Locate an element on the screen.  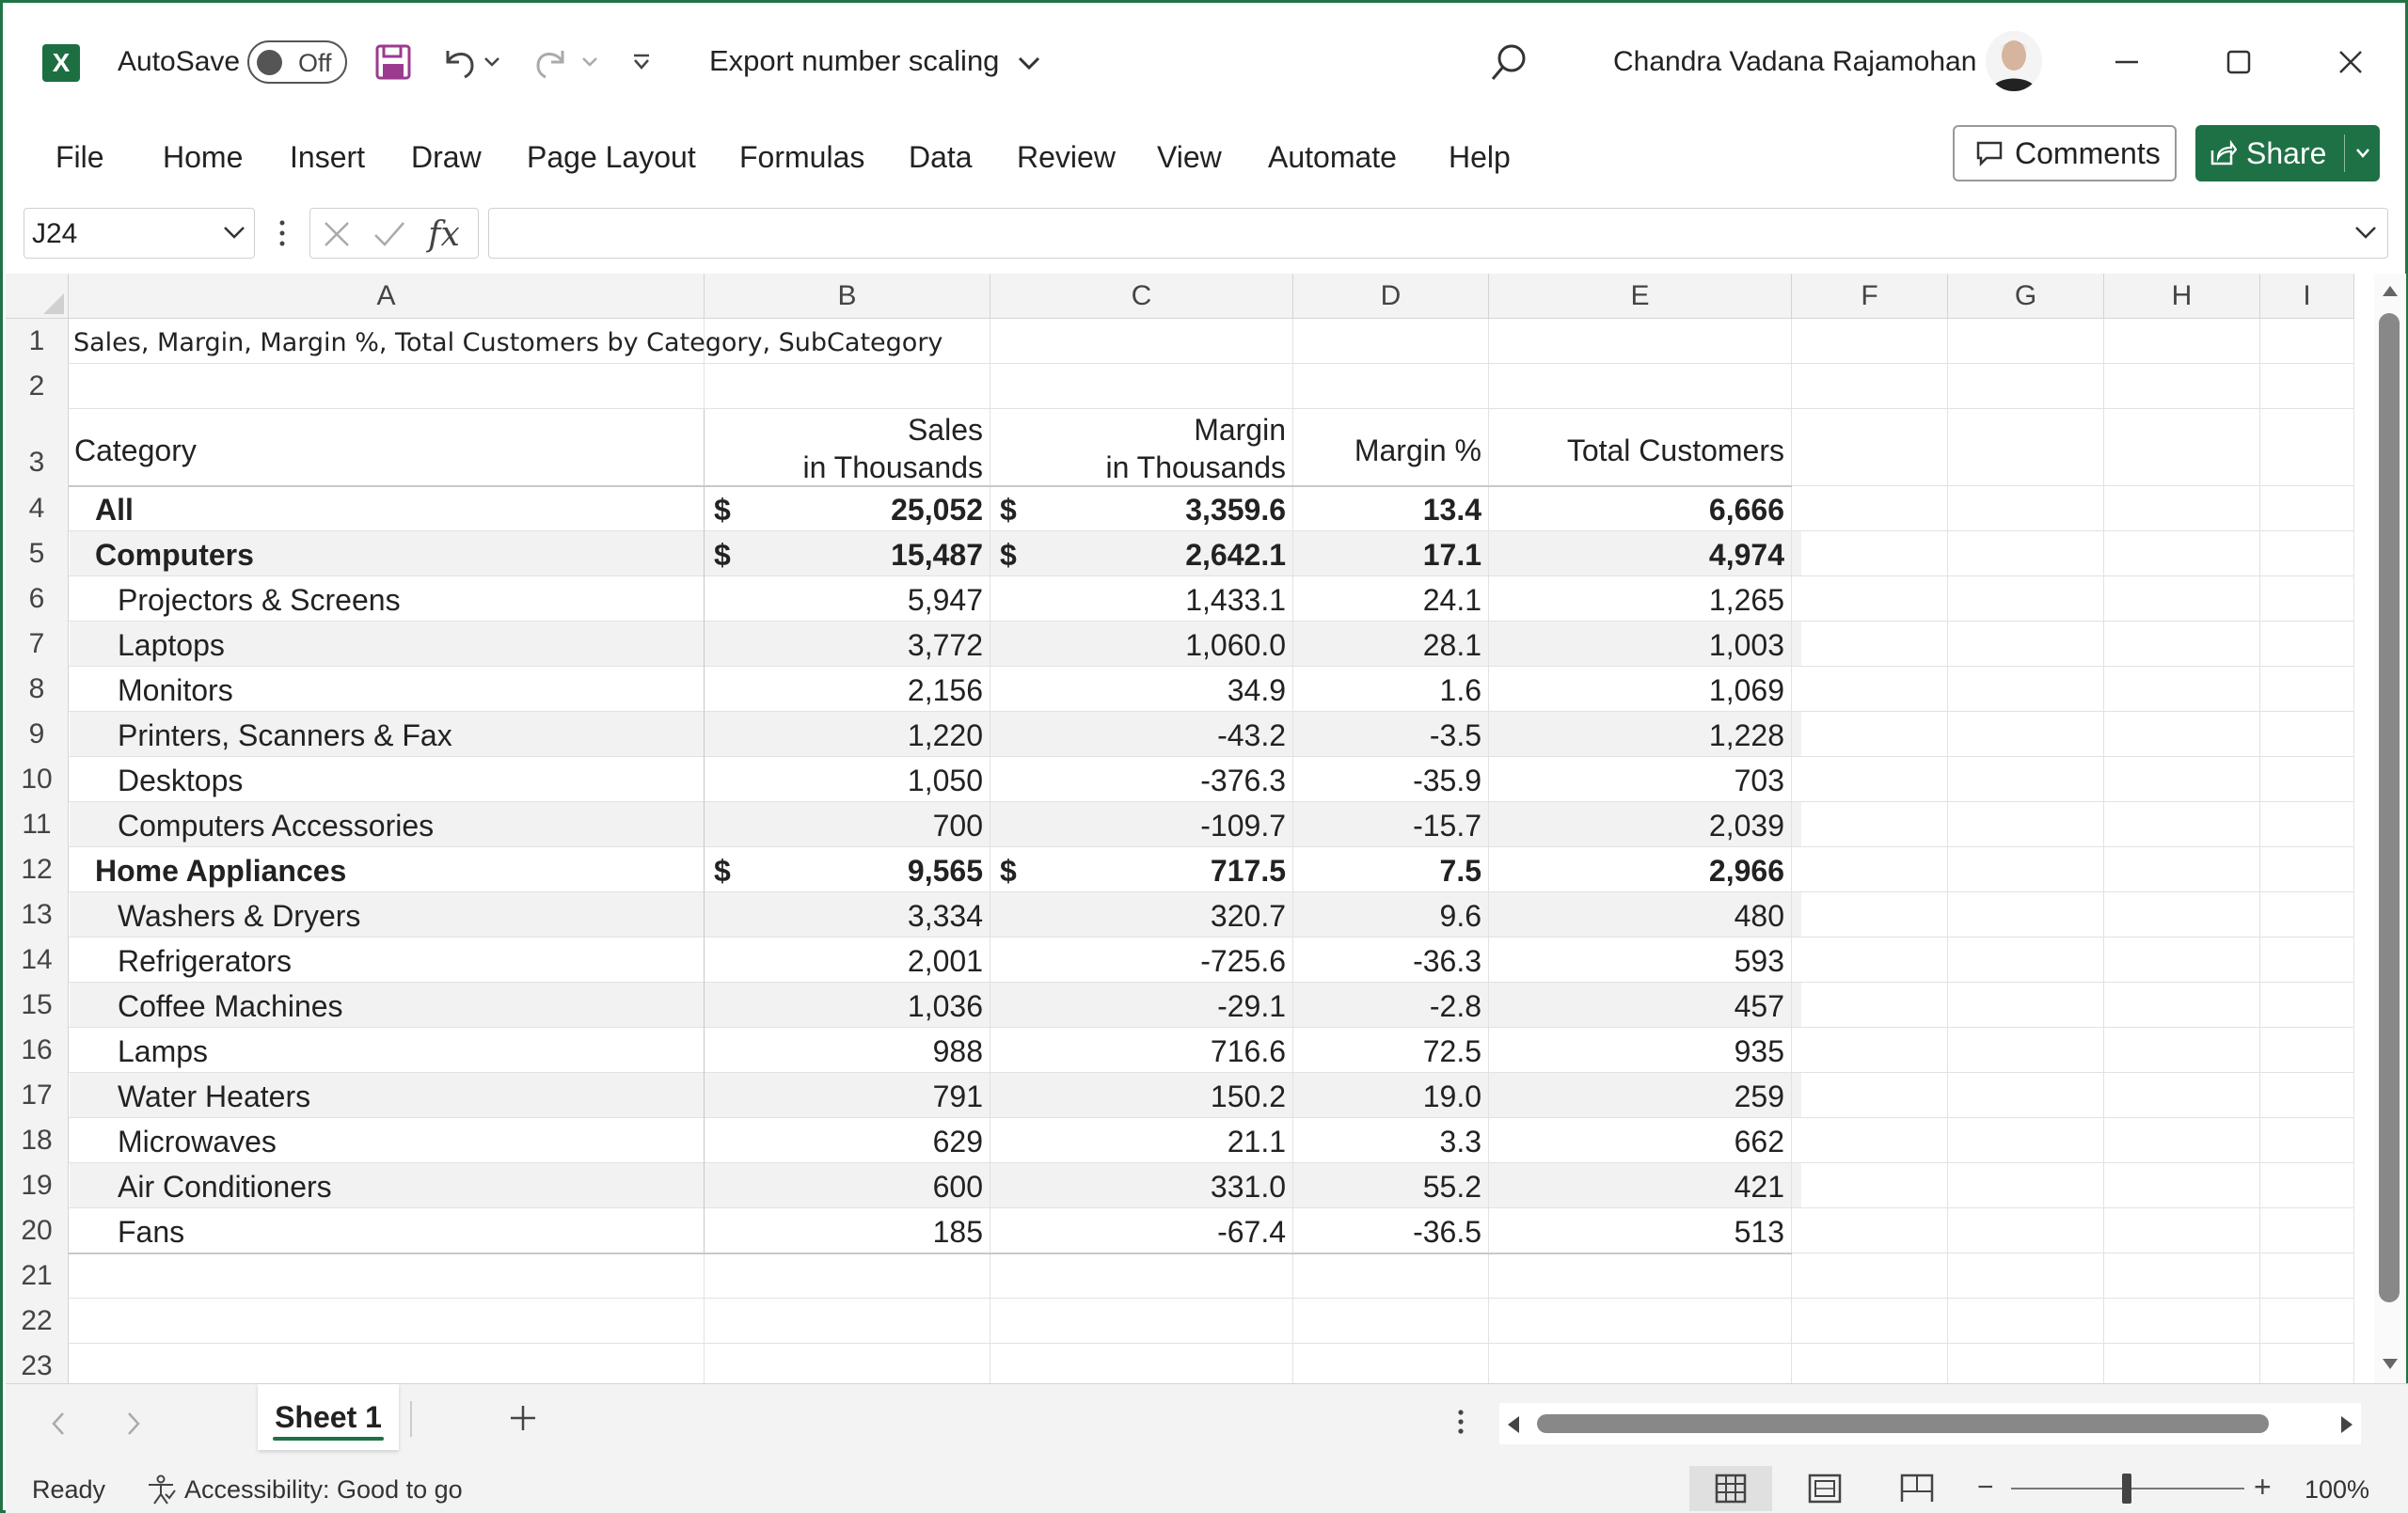
search-icon is located at coordinates (1508, 63).